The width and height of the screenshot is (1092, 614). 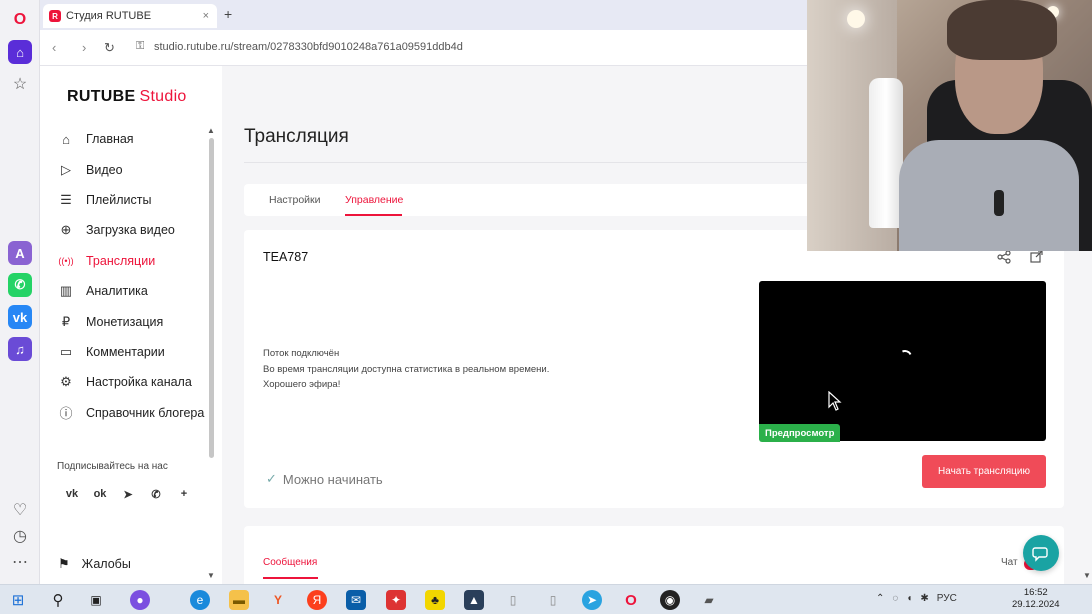 I want to click on aria-app-icon: ●, so click(x=140, y=600).